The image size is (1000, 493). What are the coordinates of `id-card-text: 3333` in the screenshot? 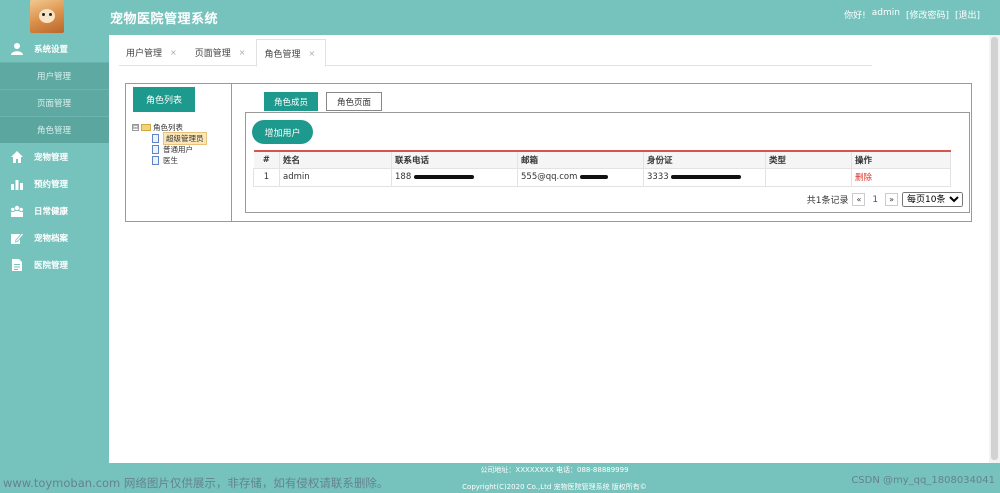 It's located at (658, 177).